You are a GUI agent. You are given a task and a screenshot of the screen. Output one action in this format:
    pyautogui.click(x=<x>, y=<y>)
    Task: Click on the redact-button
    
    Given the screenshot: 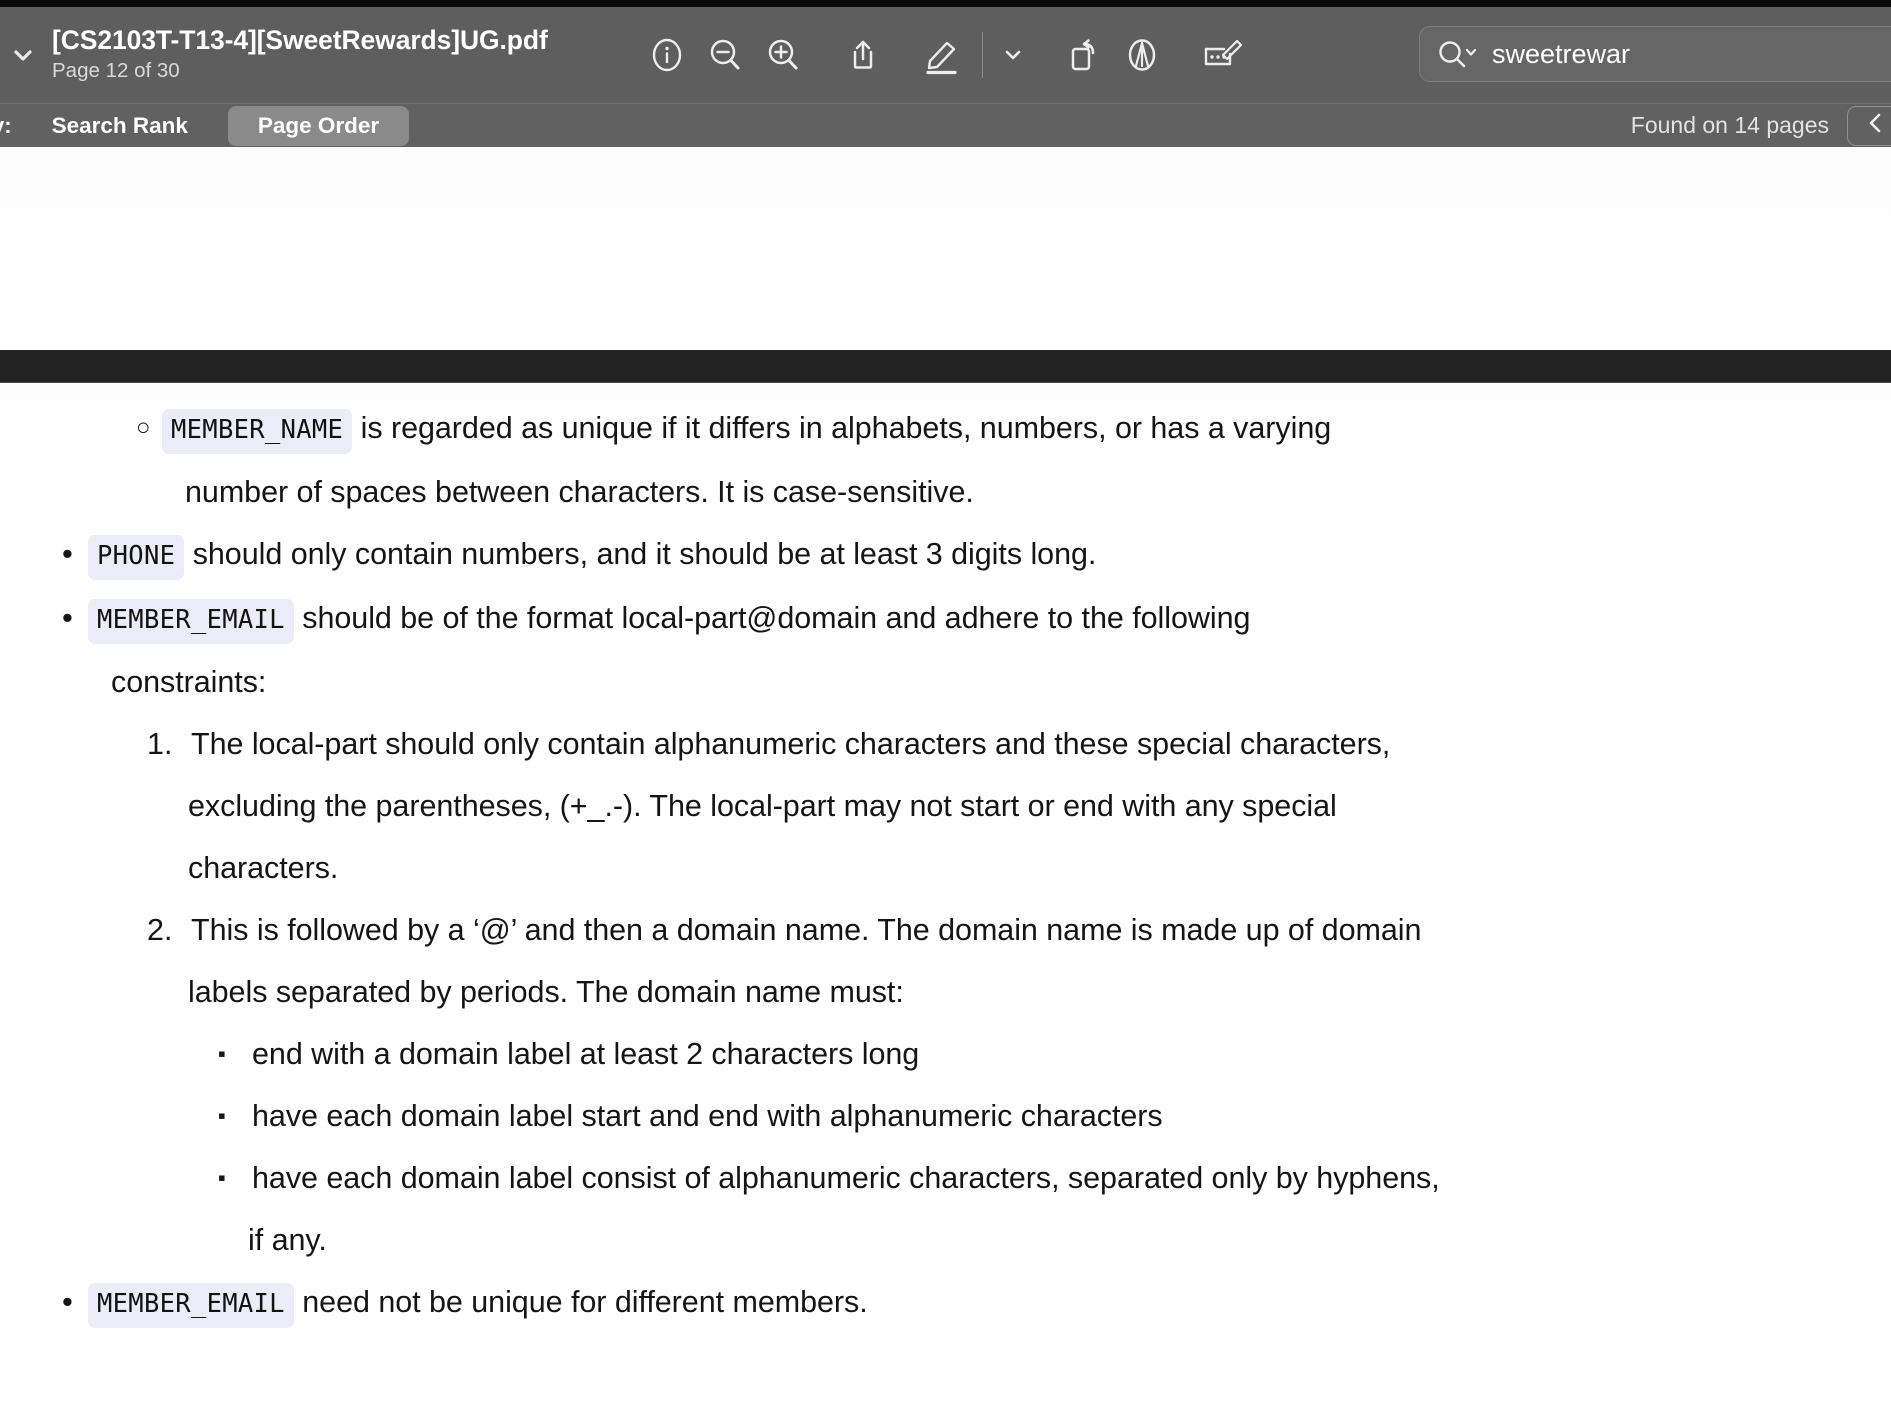 What is the action you would take?
    pyautogui.click(x=1222, y=55)
    